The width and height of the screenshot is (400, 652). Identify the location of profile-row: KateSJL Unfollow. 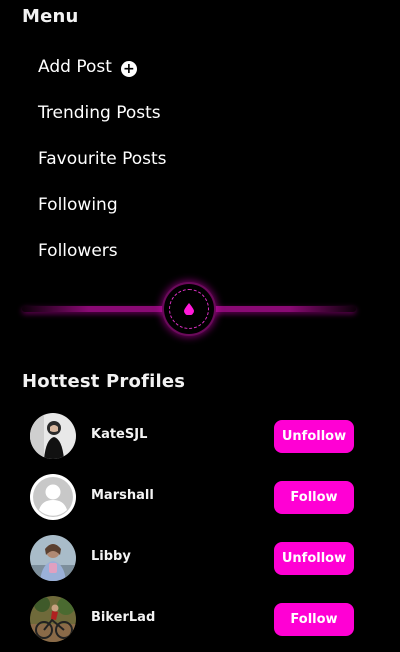
(200, 437).